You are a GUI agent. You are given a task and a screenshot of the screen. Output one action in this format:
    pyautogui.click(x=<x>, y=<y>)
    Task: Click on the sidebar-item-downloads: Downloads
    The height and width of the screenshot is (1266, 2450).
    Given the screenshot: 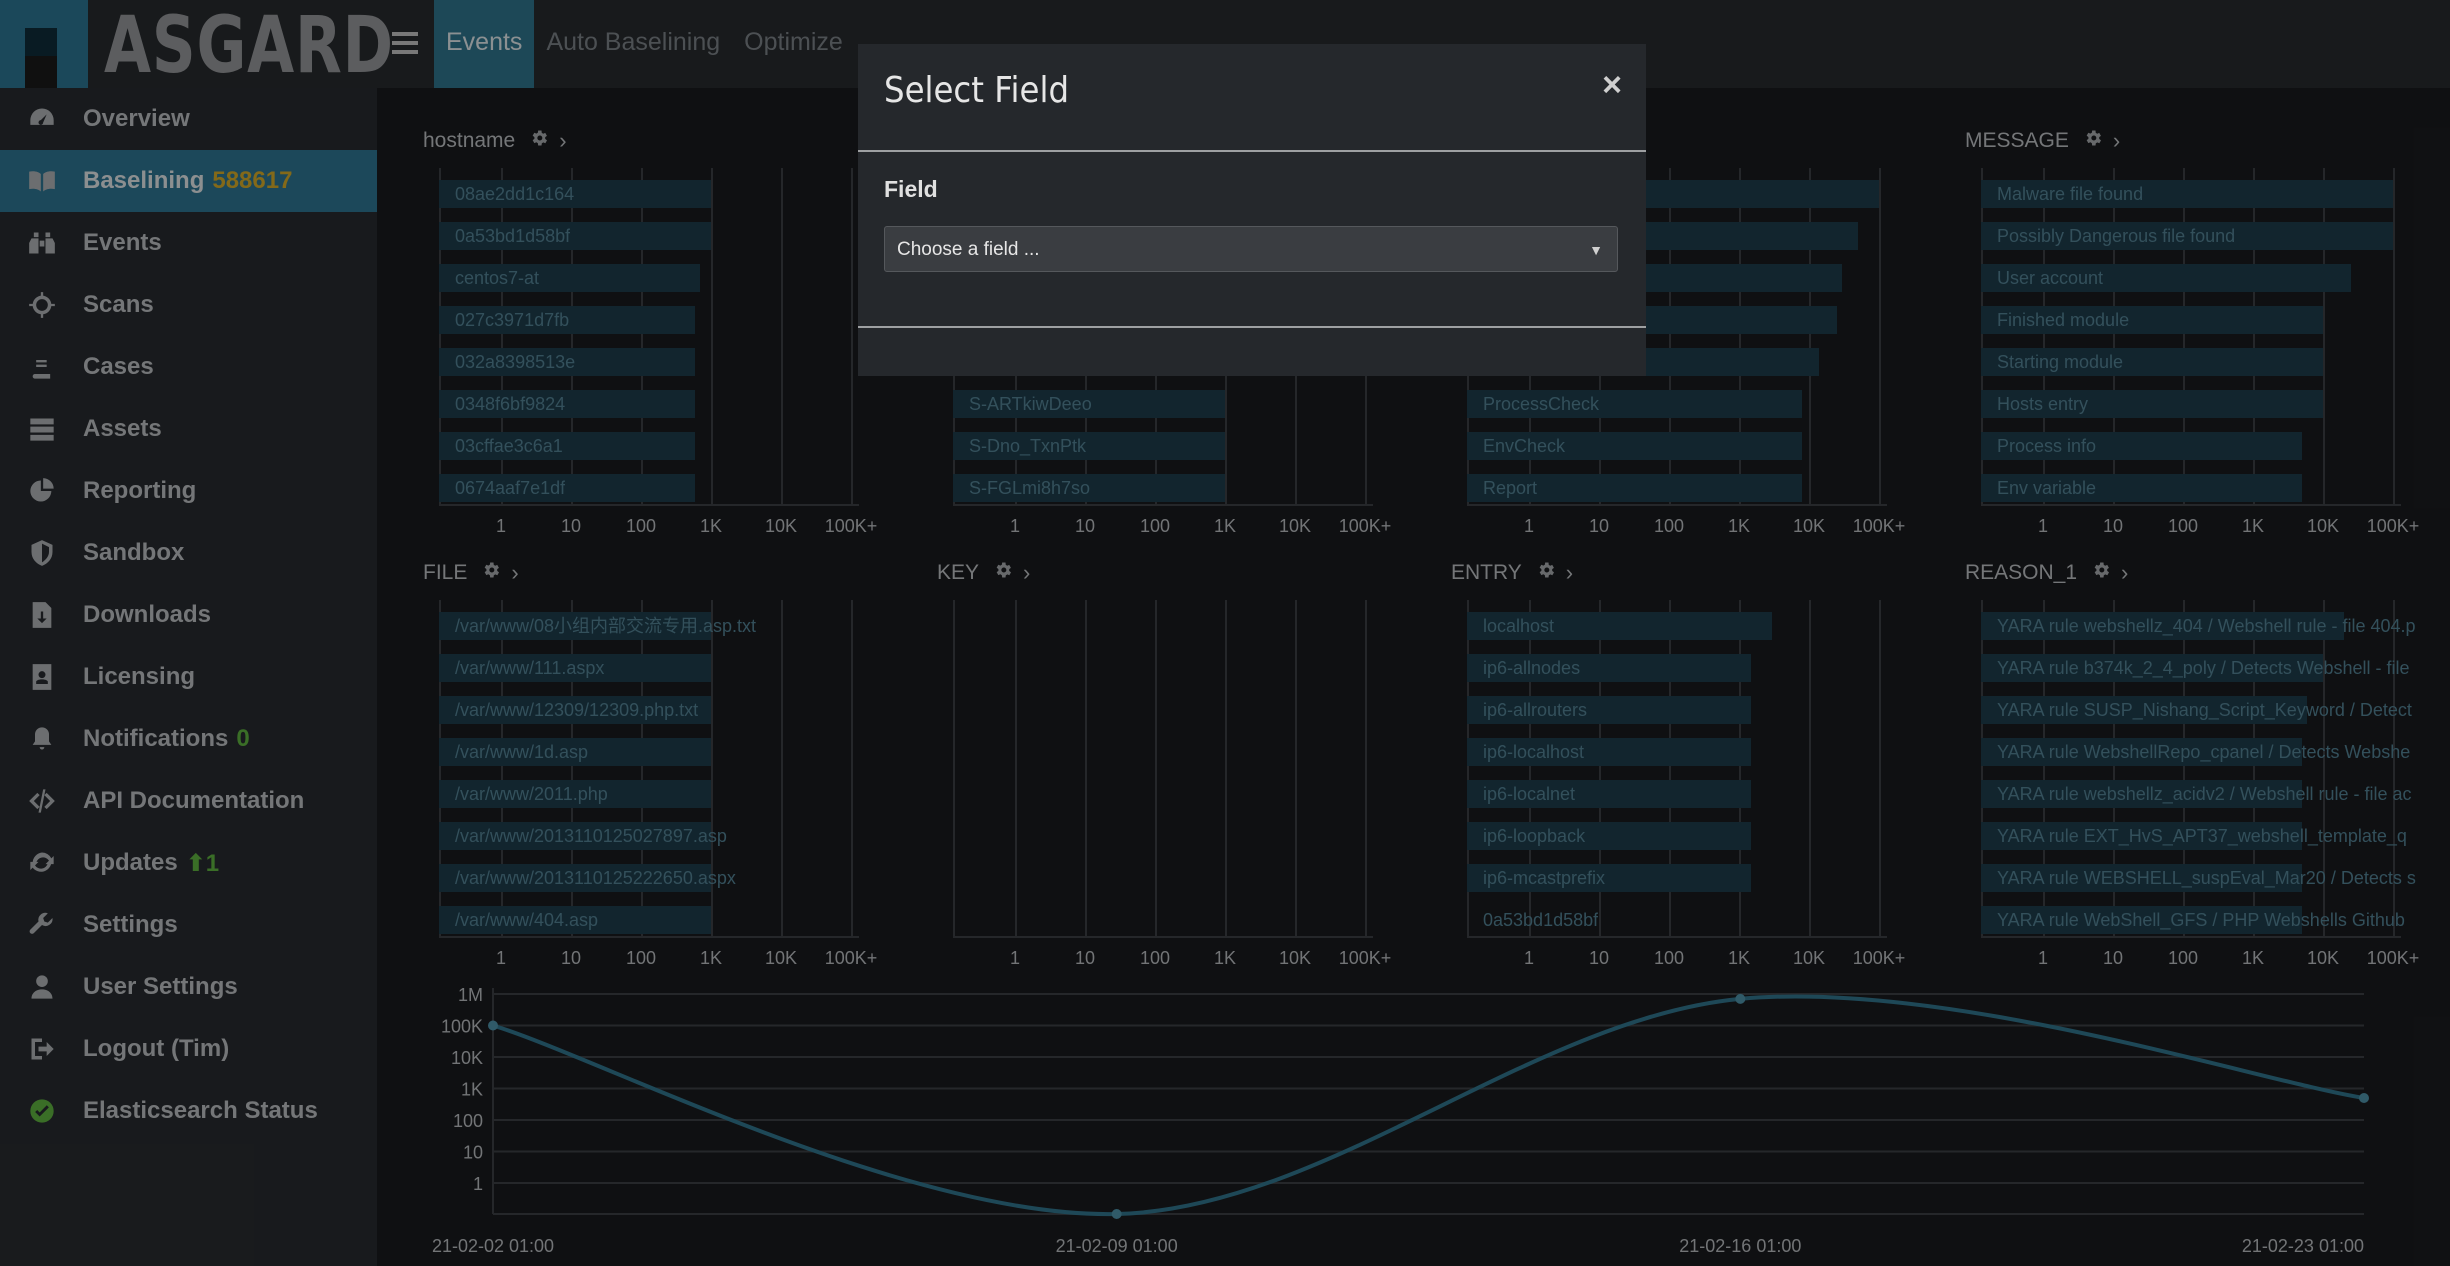 What is the action you would take?
    pyautogui.click(x=188, y=615)
    